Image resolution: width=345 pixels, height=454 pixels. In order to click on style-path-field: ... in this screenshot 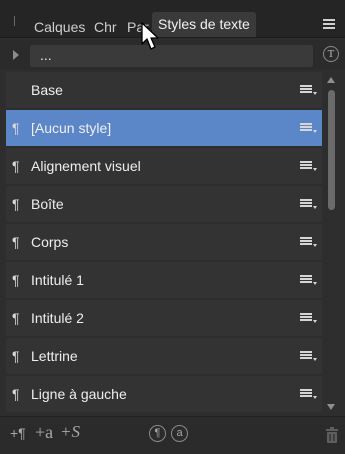, I will do `click(171, 56)`.